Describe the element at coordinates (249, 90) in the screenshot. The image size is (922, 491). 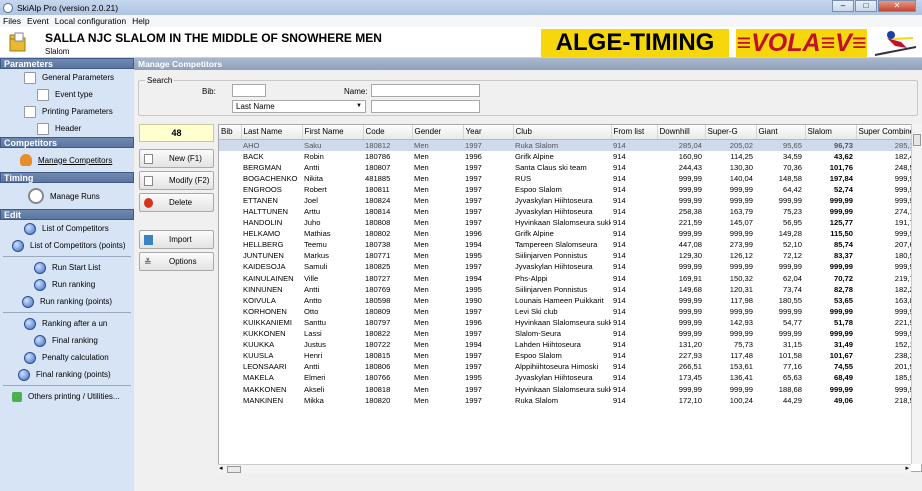
I see `bib-input` at that location.